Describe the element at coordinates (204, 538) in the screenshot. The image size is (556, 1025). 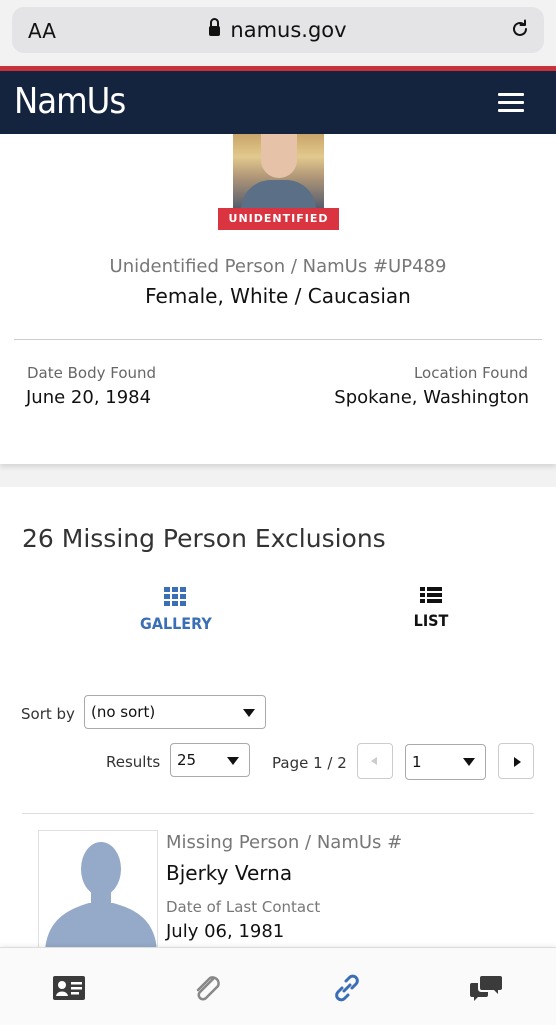
I see `exclusions-title: 26 Missing Person Exclusions` at that location.